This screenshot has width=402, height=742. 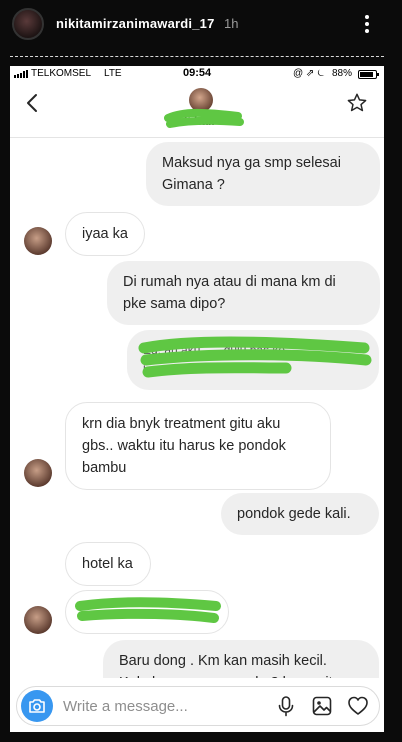 I want to click on message-composer, so click(x=197, y=705).